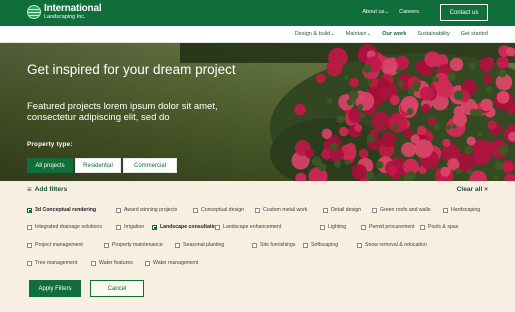 This screenshot has width=515, height=312. I want to click on logo-text: International Landscaping Inc., so click(73, 12).